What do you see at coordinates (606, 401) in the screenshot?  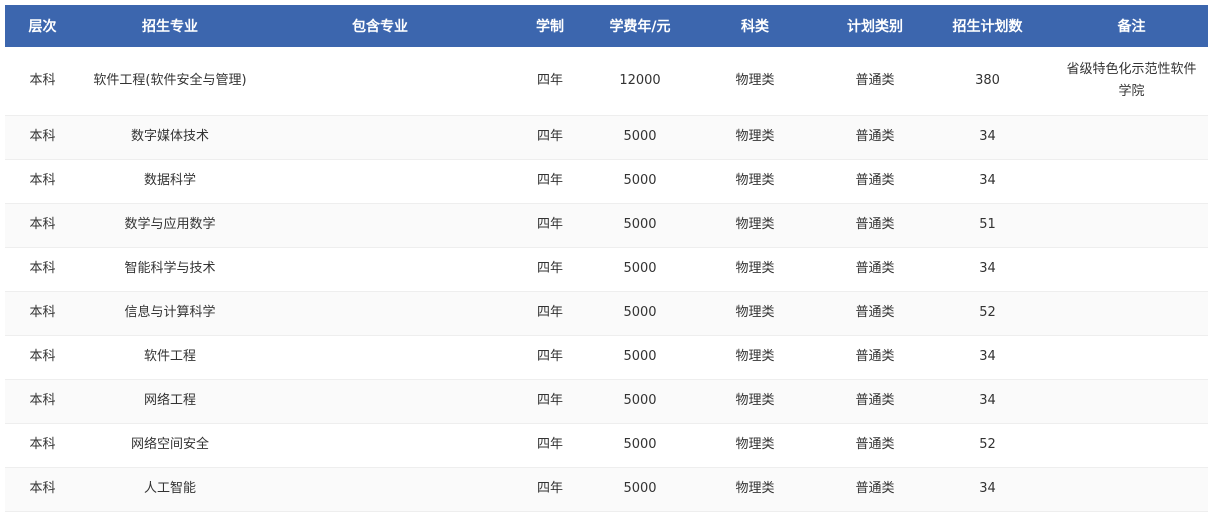 I see `table-row: 本科 网络工程 四年 5000 物理类 普通类 34` at bounding box center [606, 401].